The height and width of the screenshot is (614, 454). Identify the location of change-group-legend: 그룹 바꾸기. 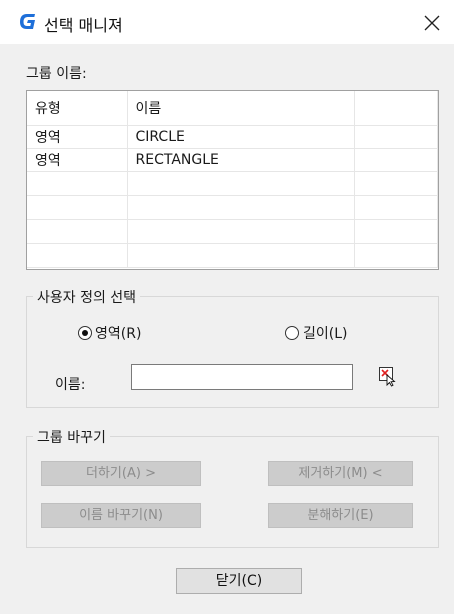
(71, 437).